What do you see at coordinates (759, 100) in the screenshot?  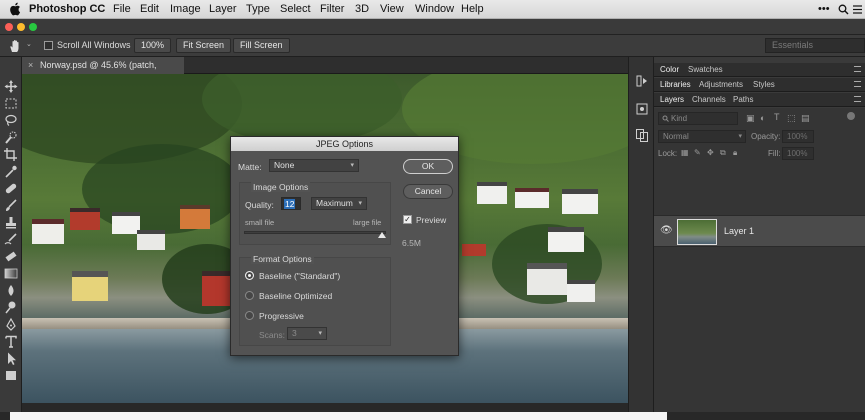 I see `layers-panel-tabs: Layers Channels Paths` at bounding box center [759, 100].